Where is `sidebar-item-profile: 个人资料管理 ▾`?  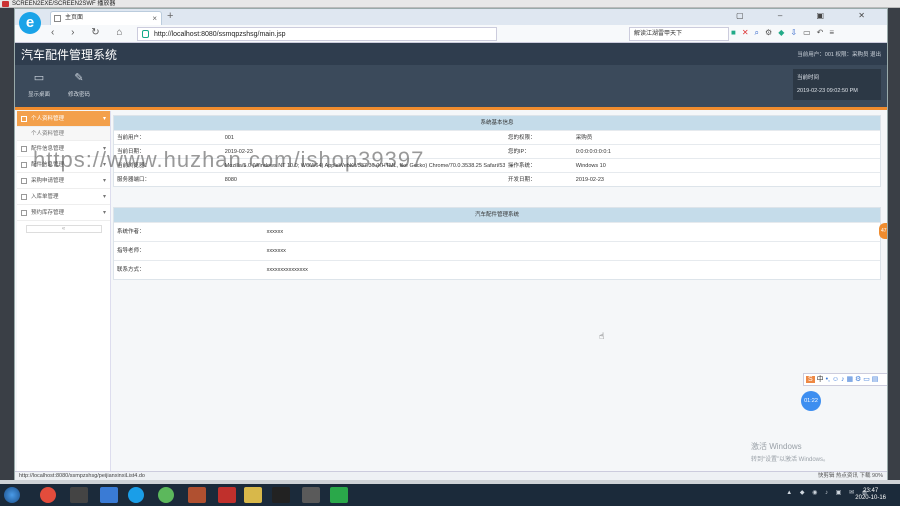 sidebar-item-profile: 个人资料管理 ▾ is located at coordinates (63, 119).